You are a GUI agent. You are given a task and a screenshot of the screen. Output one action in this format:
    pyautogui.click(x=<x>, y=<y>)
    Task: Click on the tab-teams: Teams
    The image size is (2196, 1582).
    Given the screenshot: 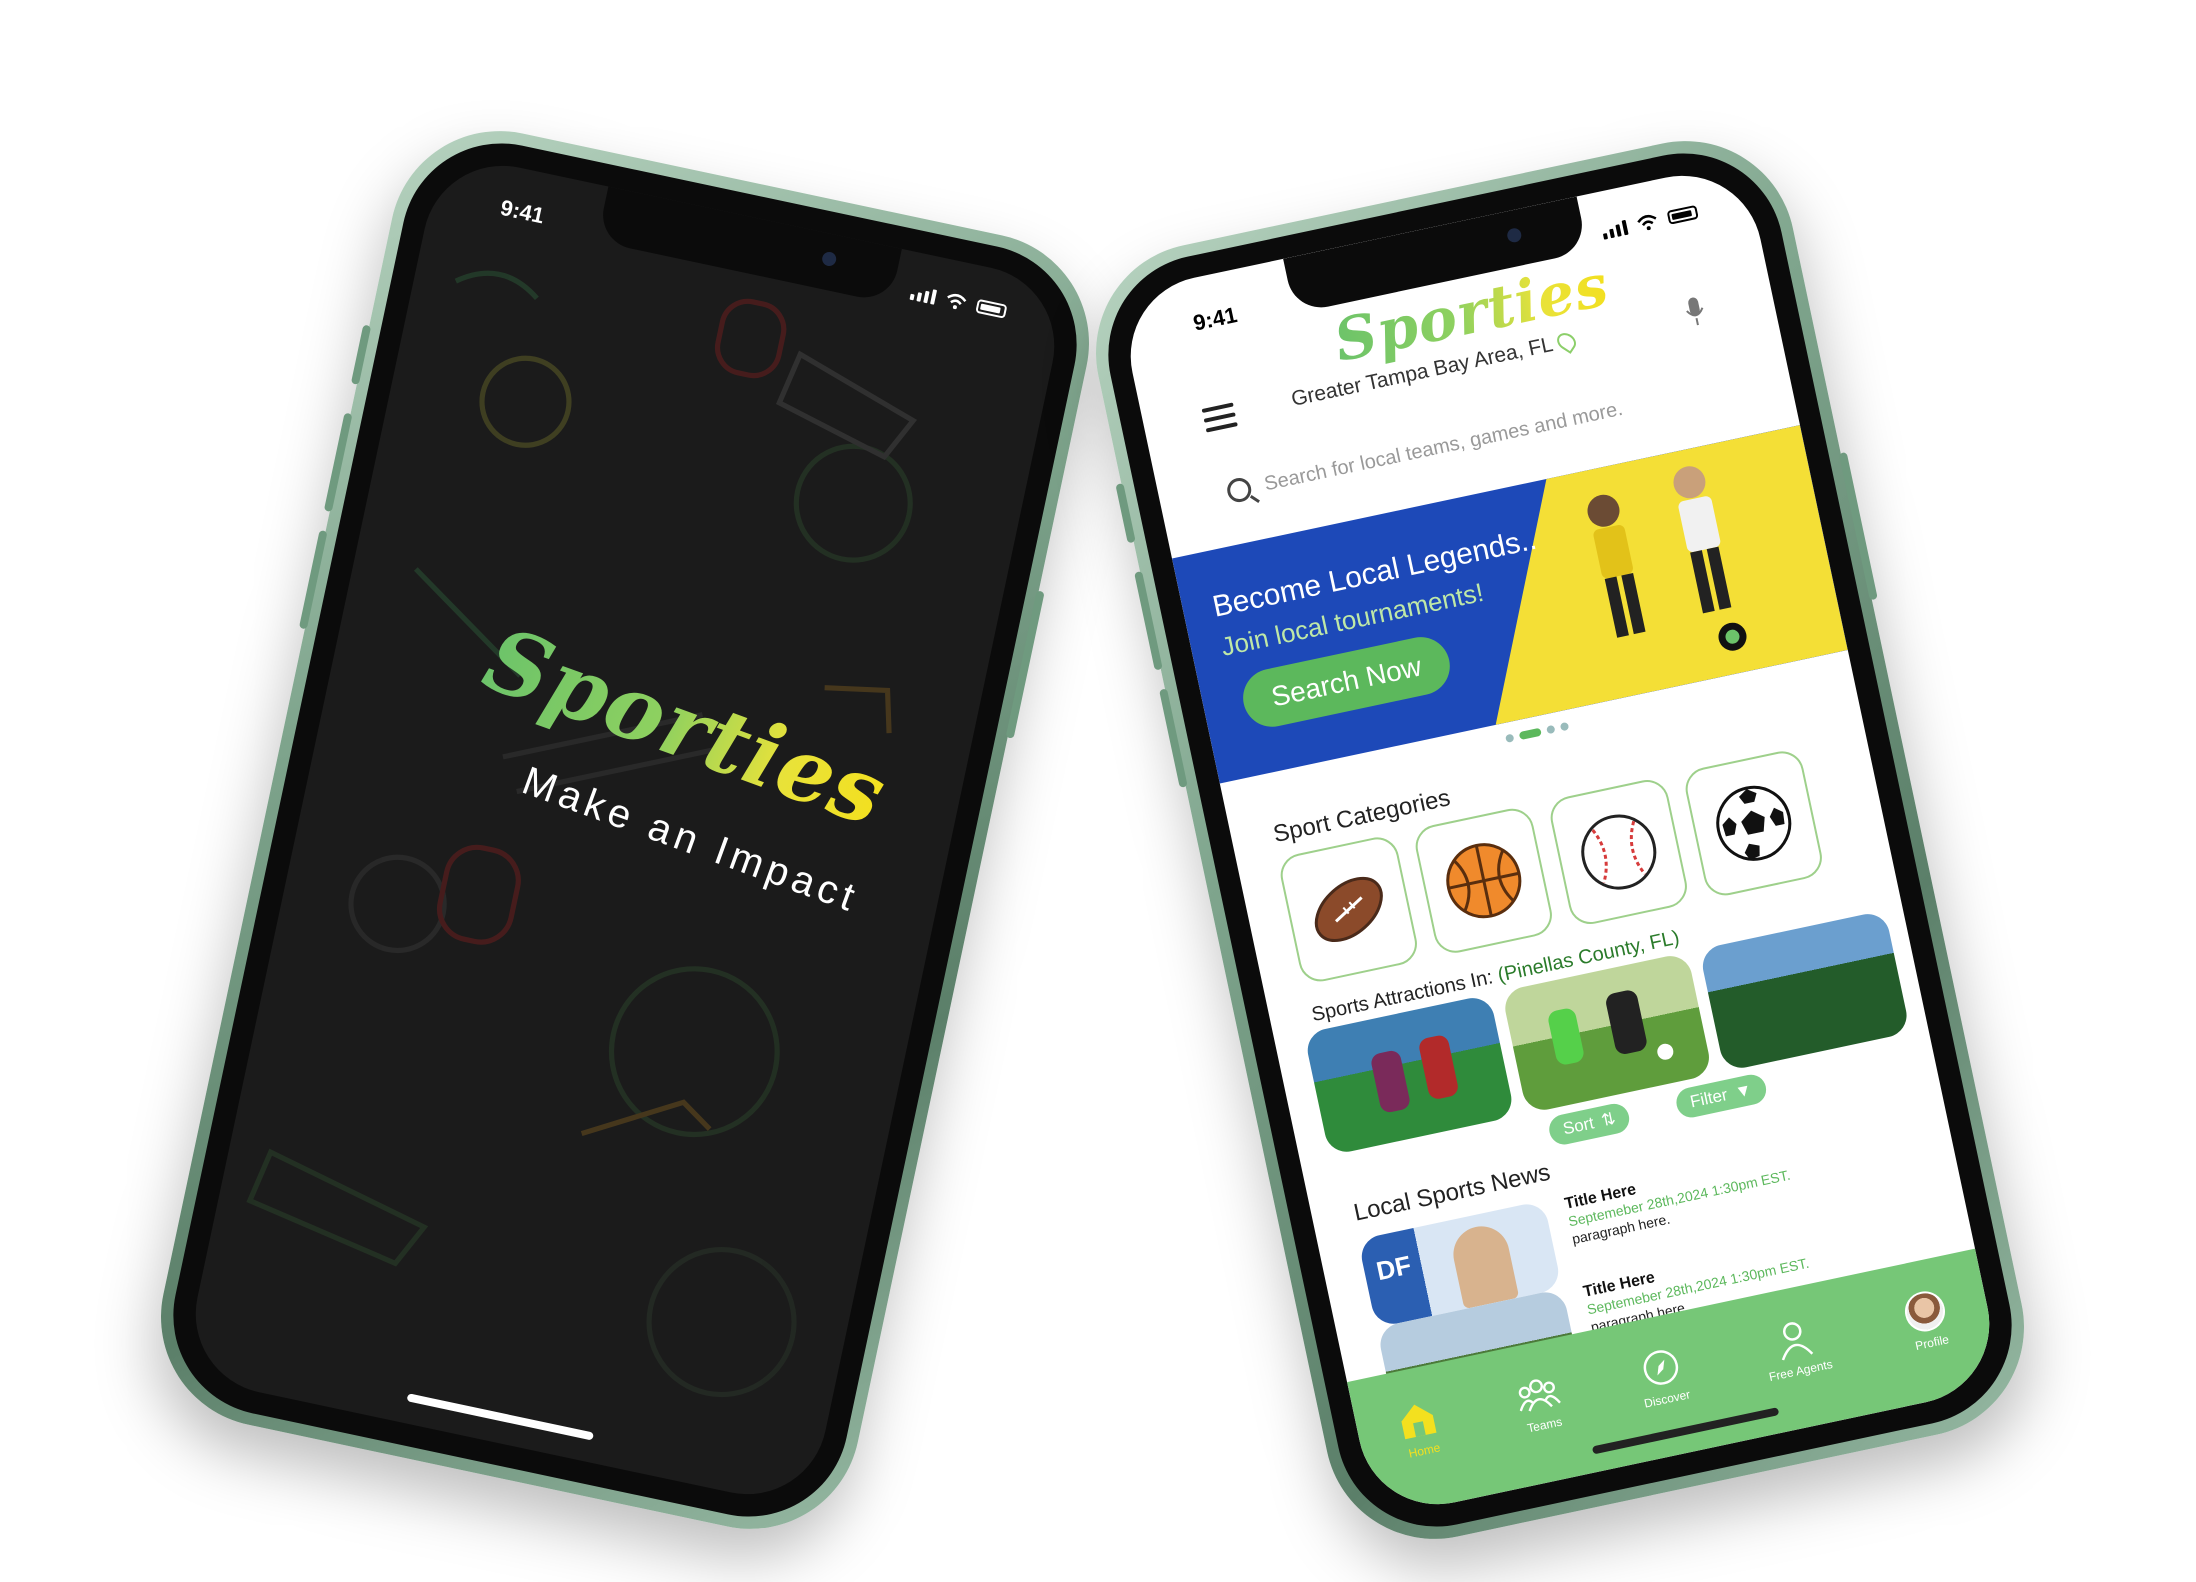 What is the action you would take?
    pyautogui.click(x=1540, y=1402)
    